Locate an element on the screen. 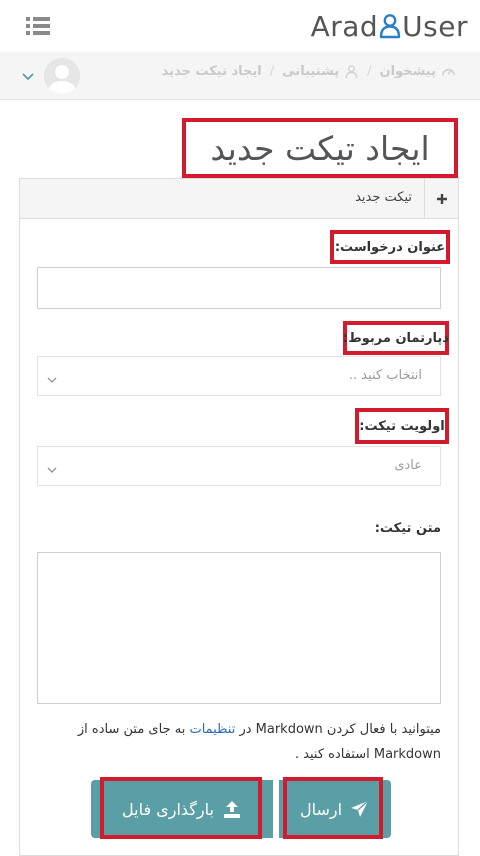 The image size is (480, 856). subject-label: عنوان درخواست: is located at coordinates (390, 247).